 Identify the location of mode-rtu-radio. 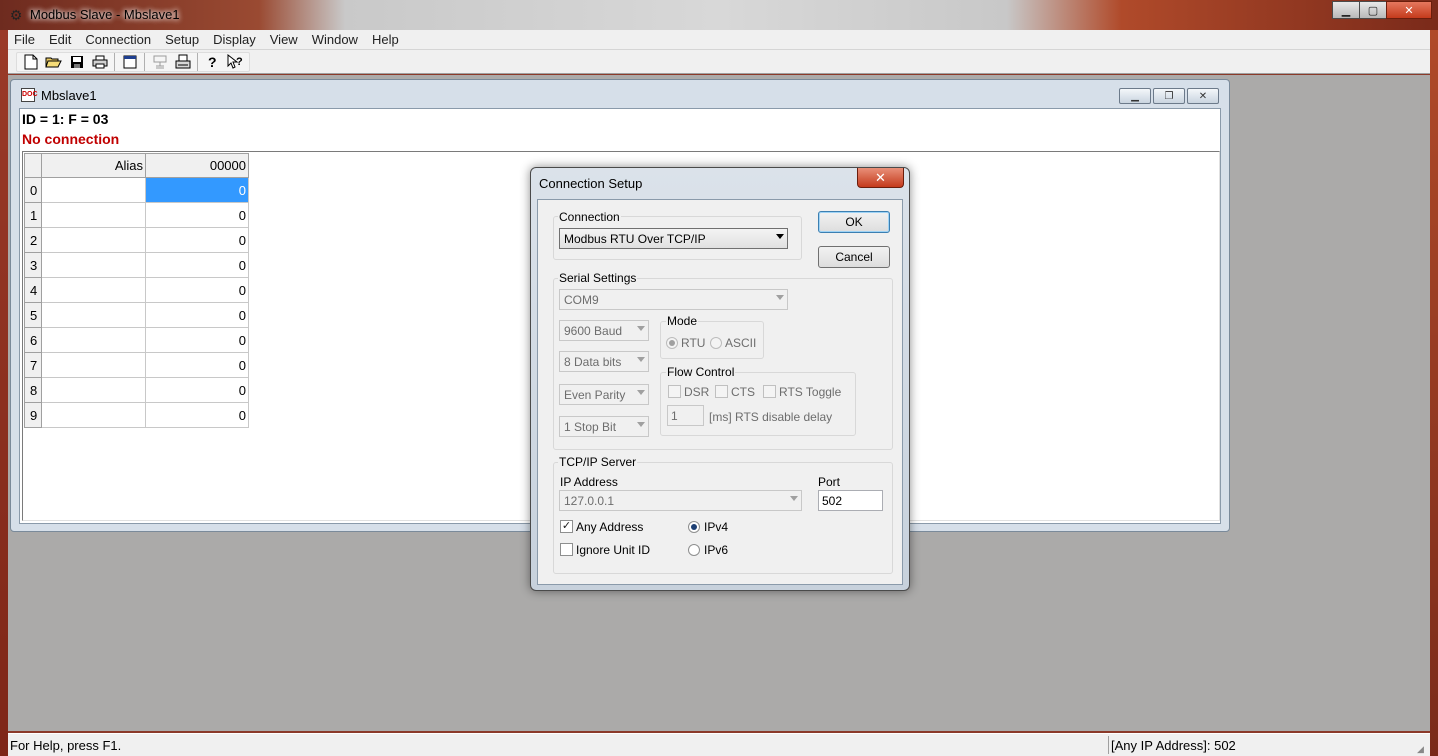
(672, 343).